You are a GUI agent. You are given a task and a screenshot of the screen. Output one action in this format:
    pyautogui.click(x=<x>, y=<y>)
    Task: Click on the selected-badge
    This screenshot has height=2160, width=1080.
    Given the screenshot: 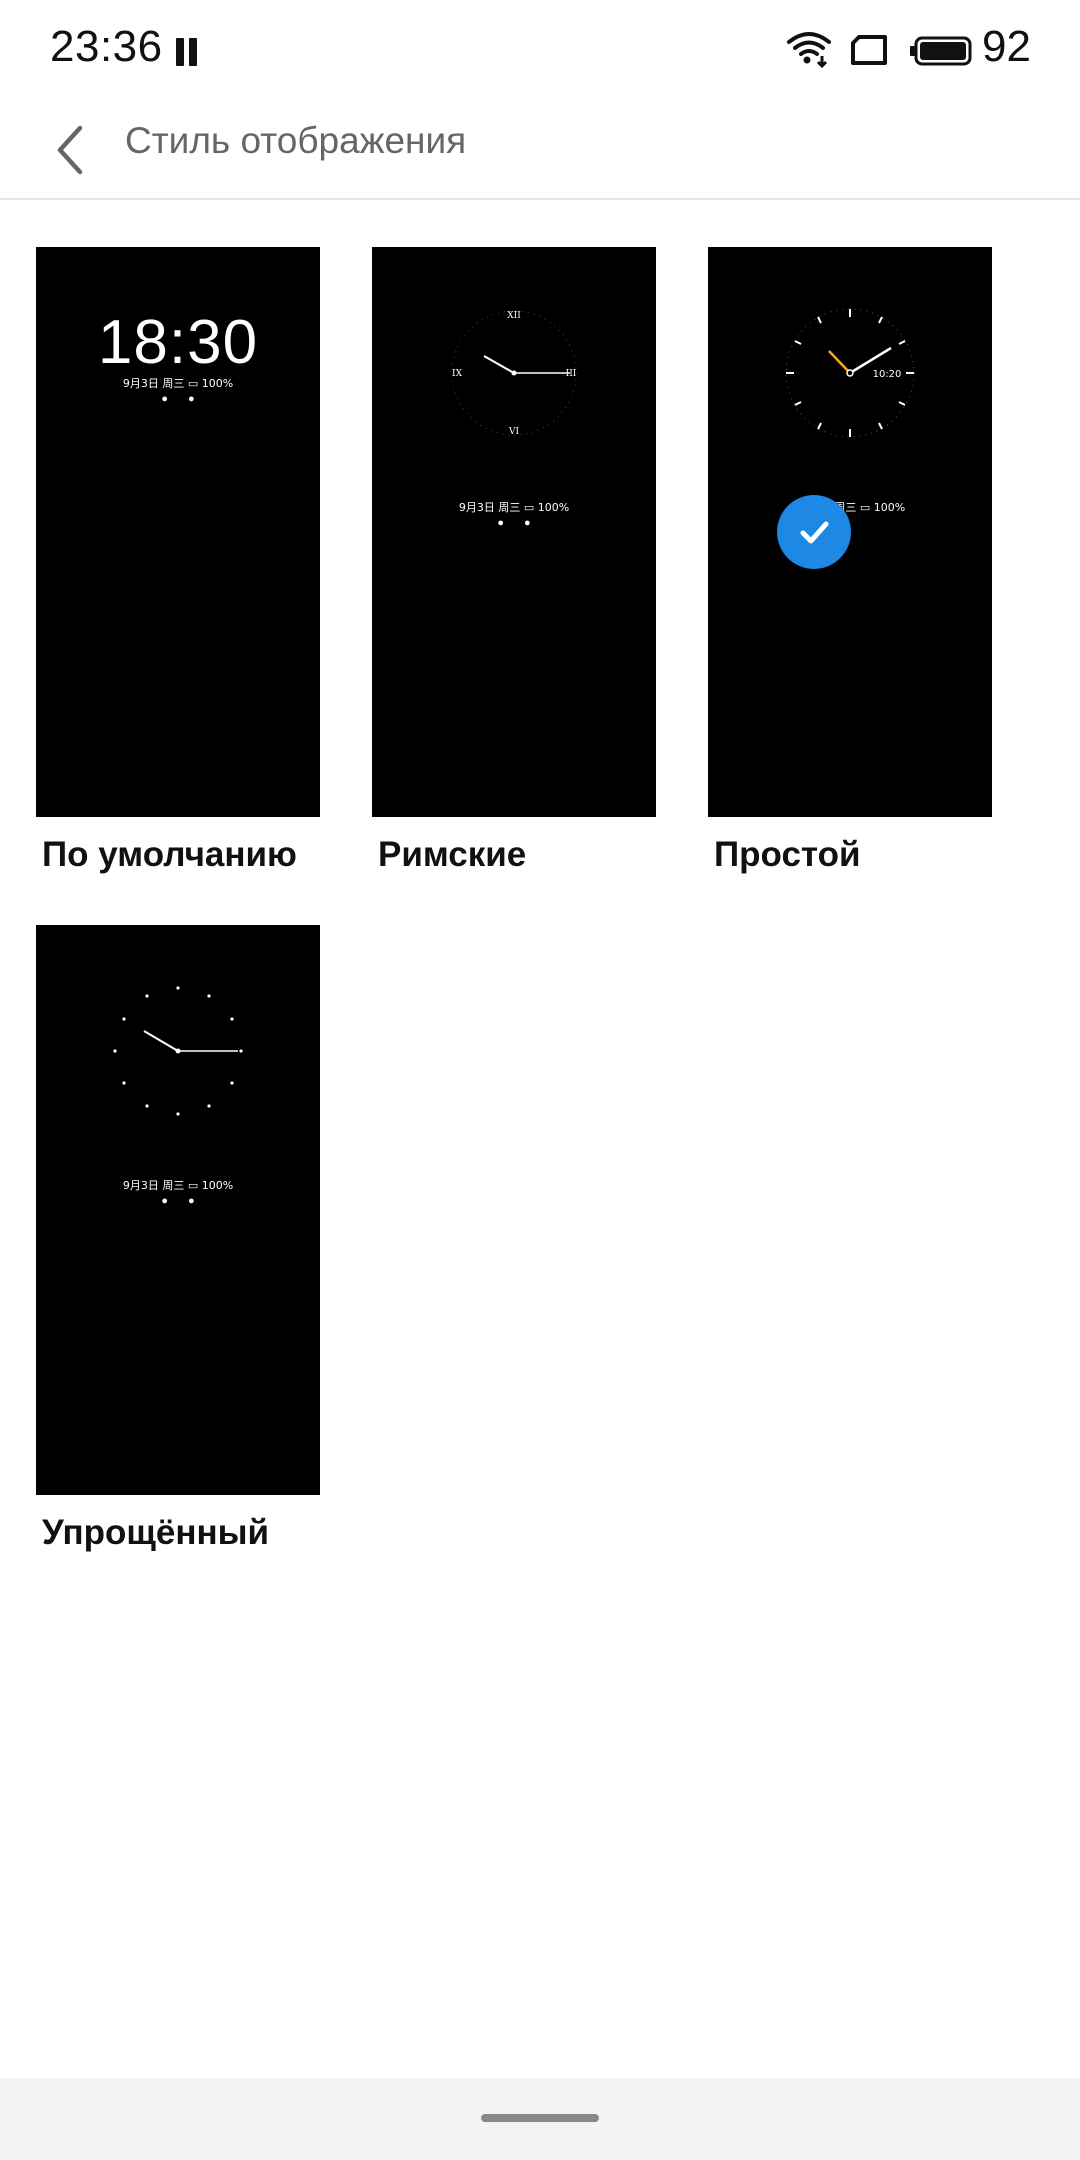 What is the action you would take?
    pyautogui.click(x=814, y=532)
    